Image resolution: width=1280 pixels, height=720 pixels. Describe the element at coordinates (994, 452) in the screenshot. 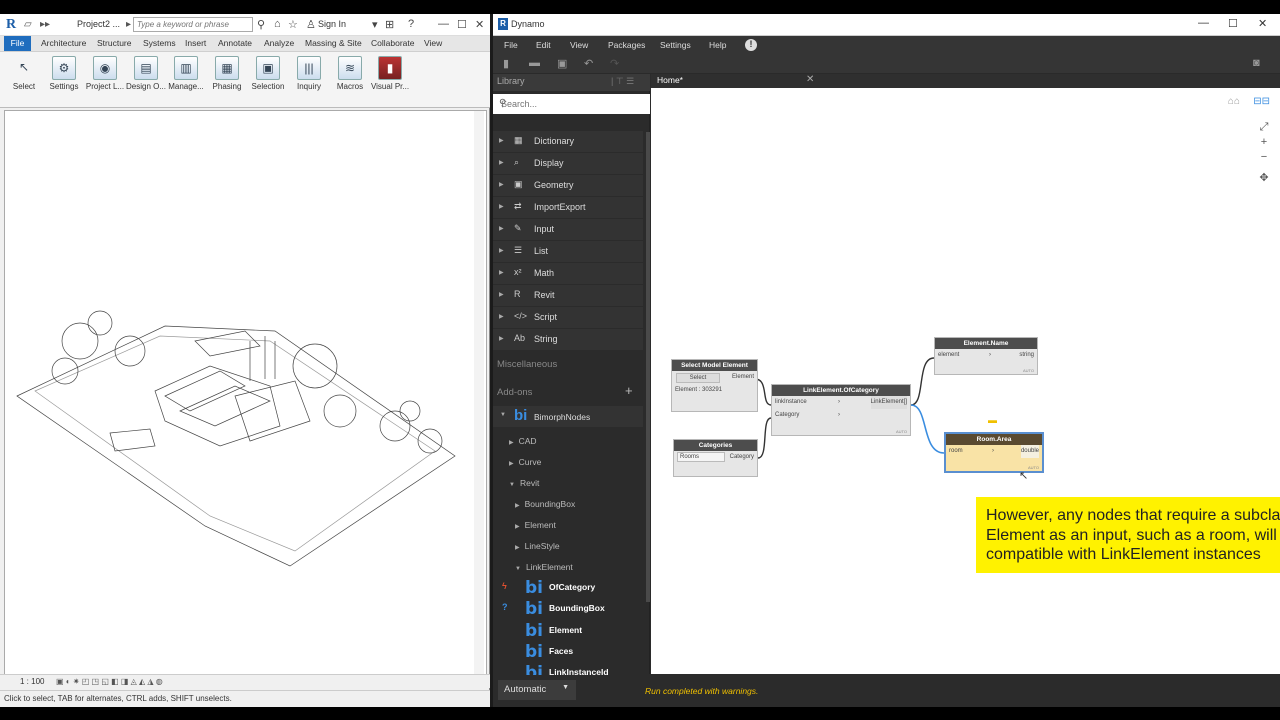

I see `room-area-node: Room.Area room › double AUTO` at that location.